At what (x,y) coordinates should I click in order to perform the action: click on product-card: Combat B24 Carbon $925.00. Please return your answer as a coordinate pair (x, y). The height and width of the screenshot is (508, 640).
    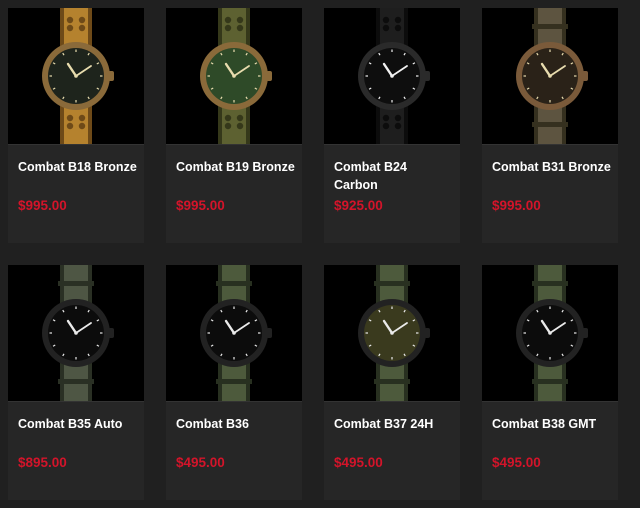
    Looking at the image, I should click on (392, 125).